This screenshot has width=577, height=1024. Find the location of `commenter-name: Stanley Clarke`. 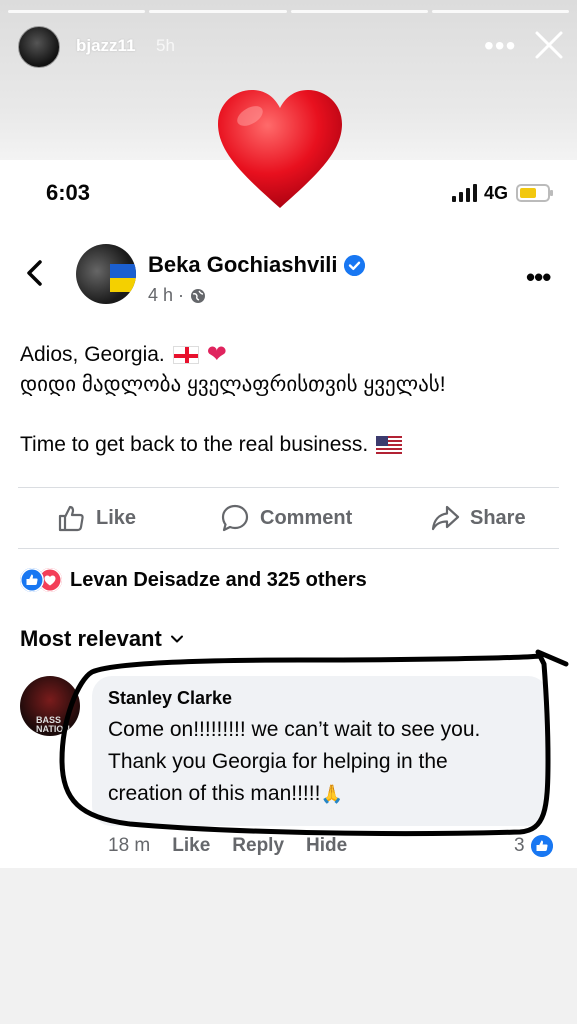

commenter-name: Stanley Clarke is located at coordinates (170, 698).